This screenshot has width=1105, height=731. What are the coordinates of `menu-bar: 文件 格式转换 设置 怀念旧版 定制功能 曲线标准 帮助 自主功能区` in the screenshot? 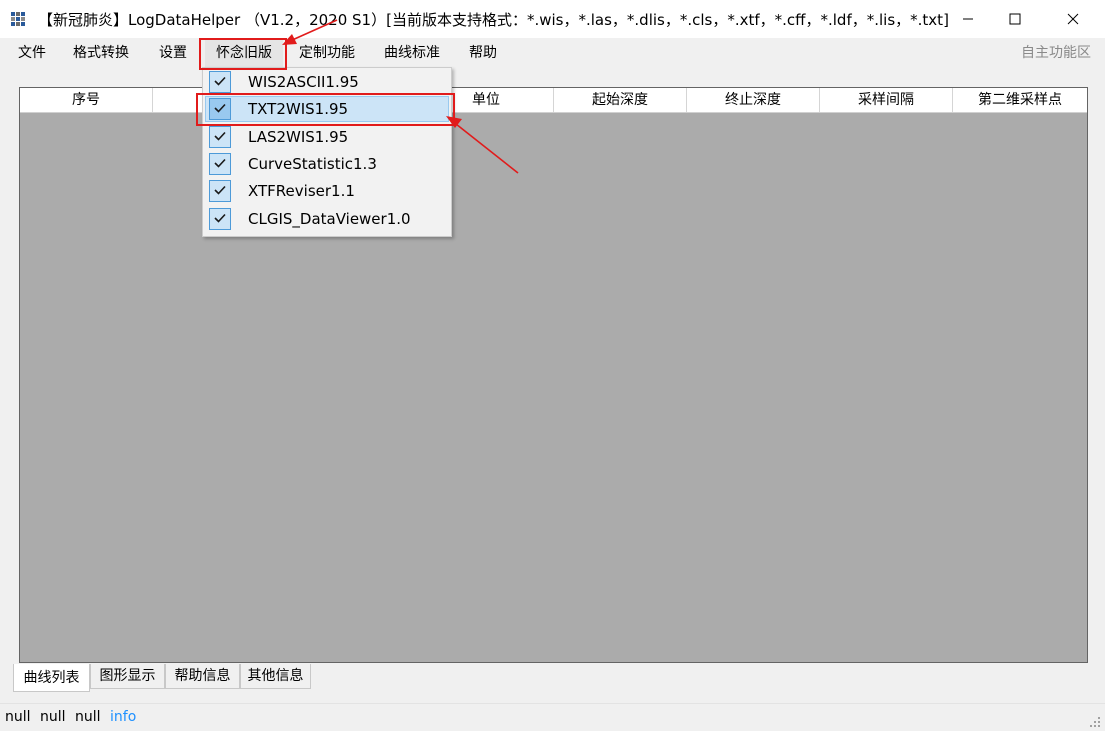 It's located at (552, 53).